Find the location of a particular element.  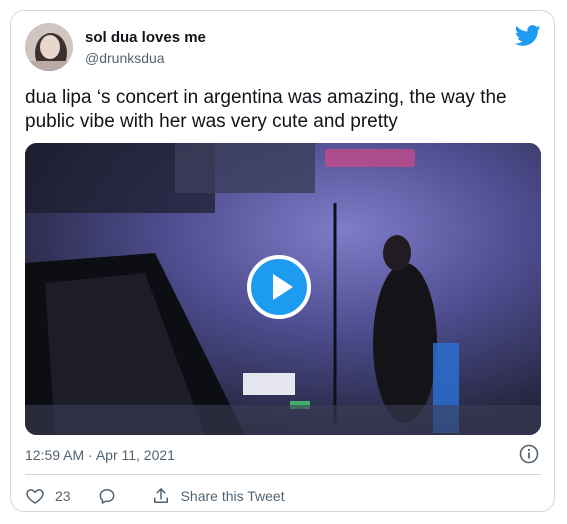

user-handle: @drunksdua is located at coordinates (125, 58).